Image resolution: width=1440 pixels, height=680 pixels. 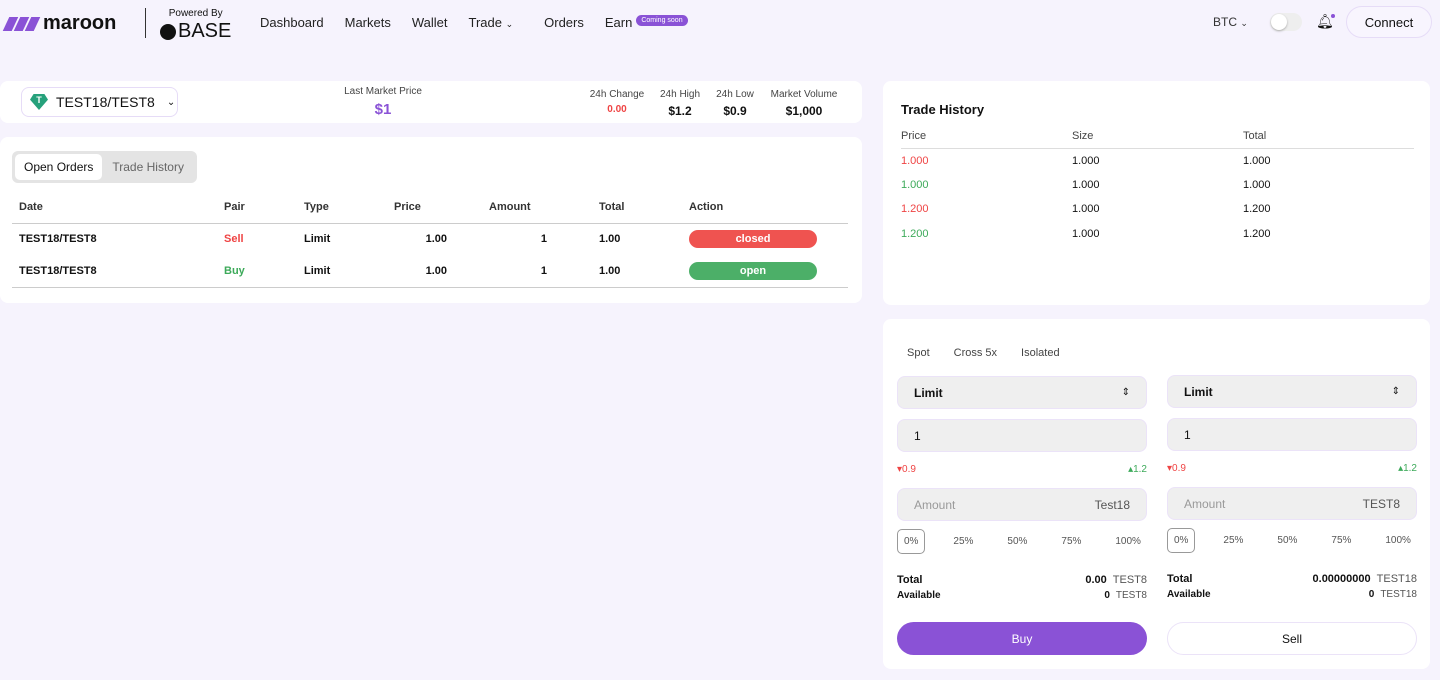 I want to click on table-row: 1.200 1.000 1.200, so click(x=1157, y=209).